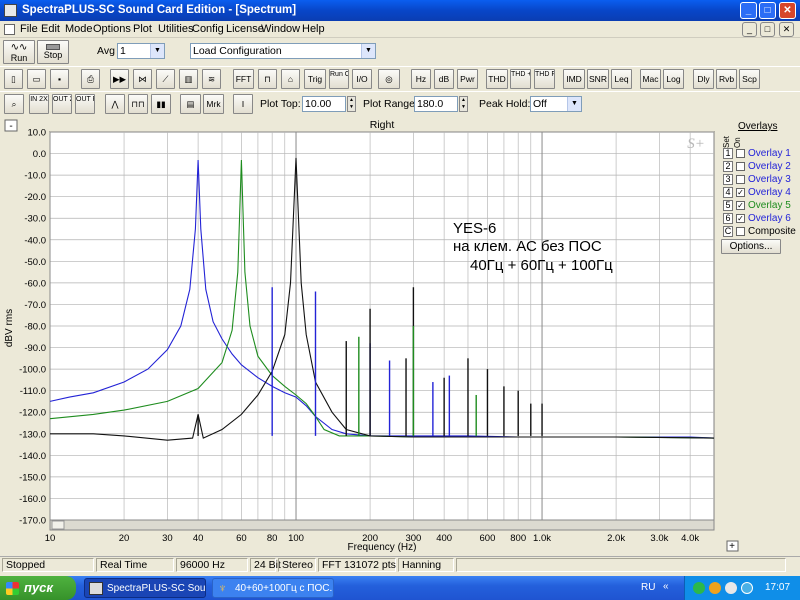 The height and width of the screenshot is (600, 800). What do you see at coordinates (245, 29) in the screenshot?
I see `menu-license: License` at bounding box center [245, 29].